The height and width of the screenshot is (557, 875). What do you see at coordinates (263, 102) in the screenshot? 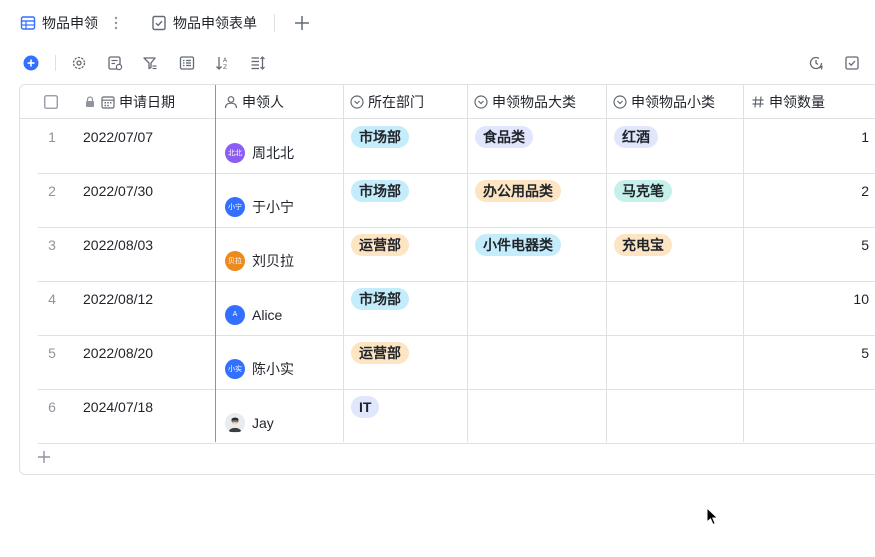
I see `column-header-label: 申领人` at bounding box center [263, 102].